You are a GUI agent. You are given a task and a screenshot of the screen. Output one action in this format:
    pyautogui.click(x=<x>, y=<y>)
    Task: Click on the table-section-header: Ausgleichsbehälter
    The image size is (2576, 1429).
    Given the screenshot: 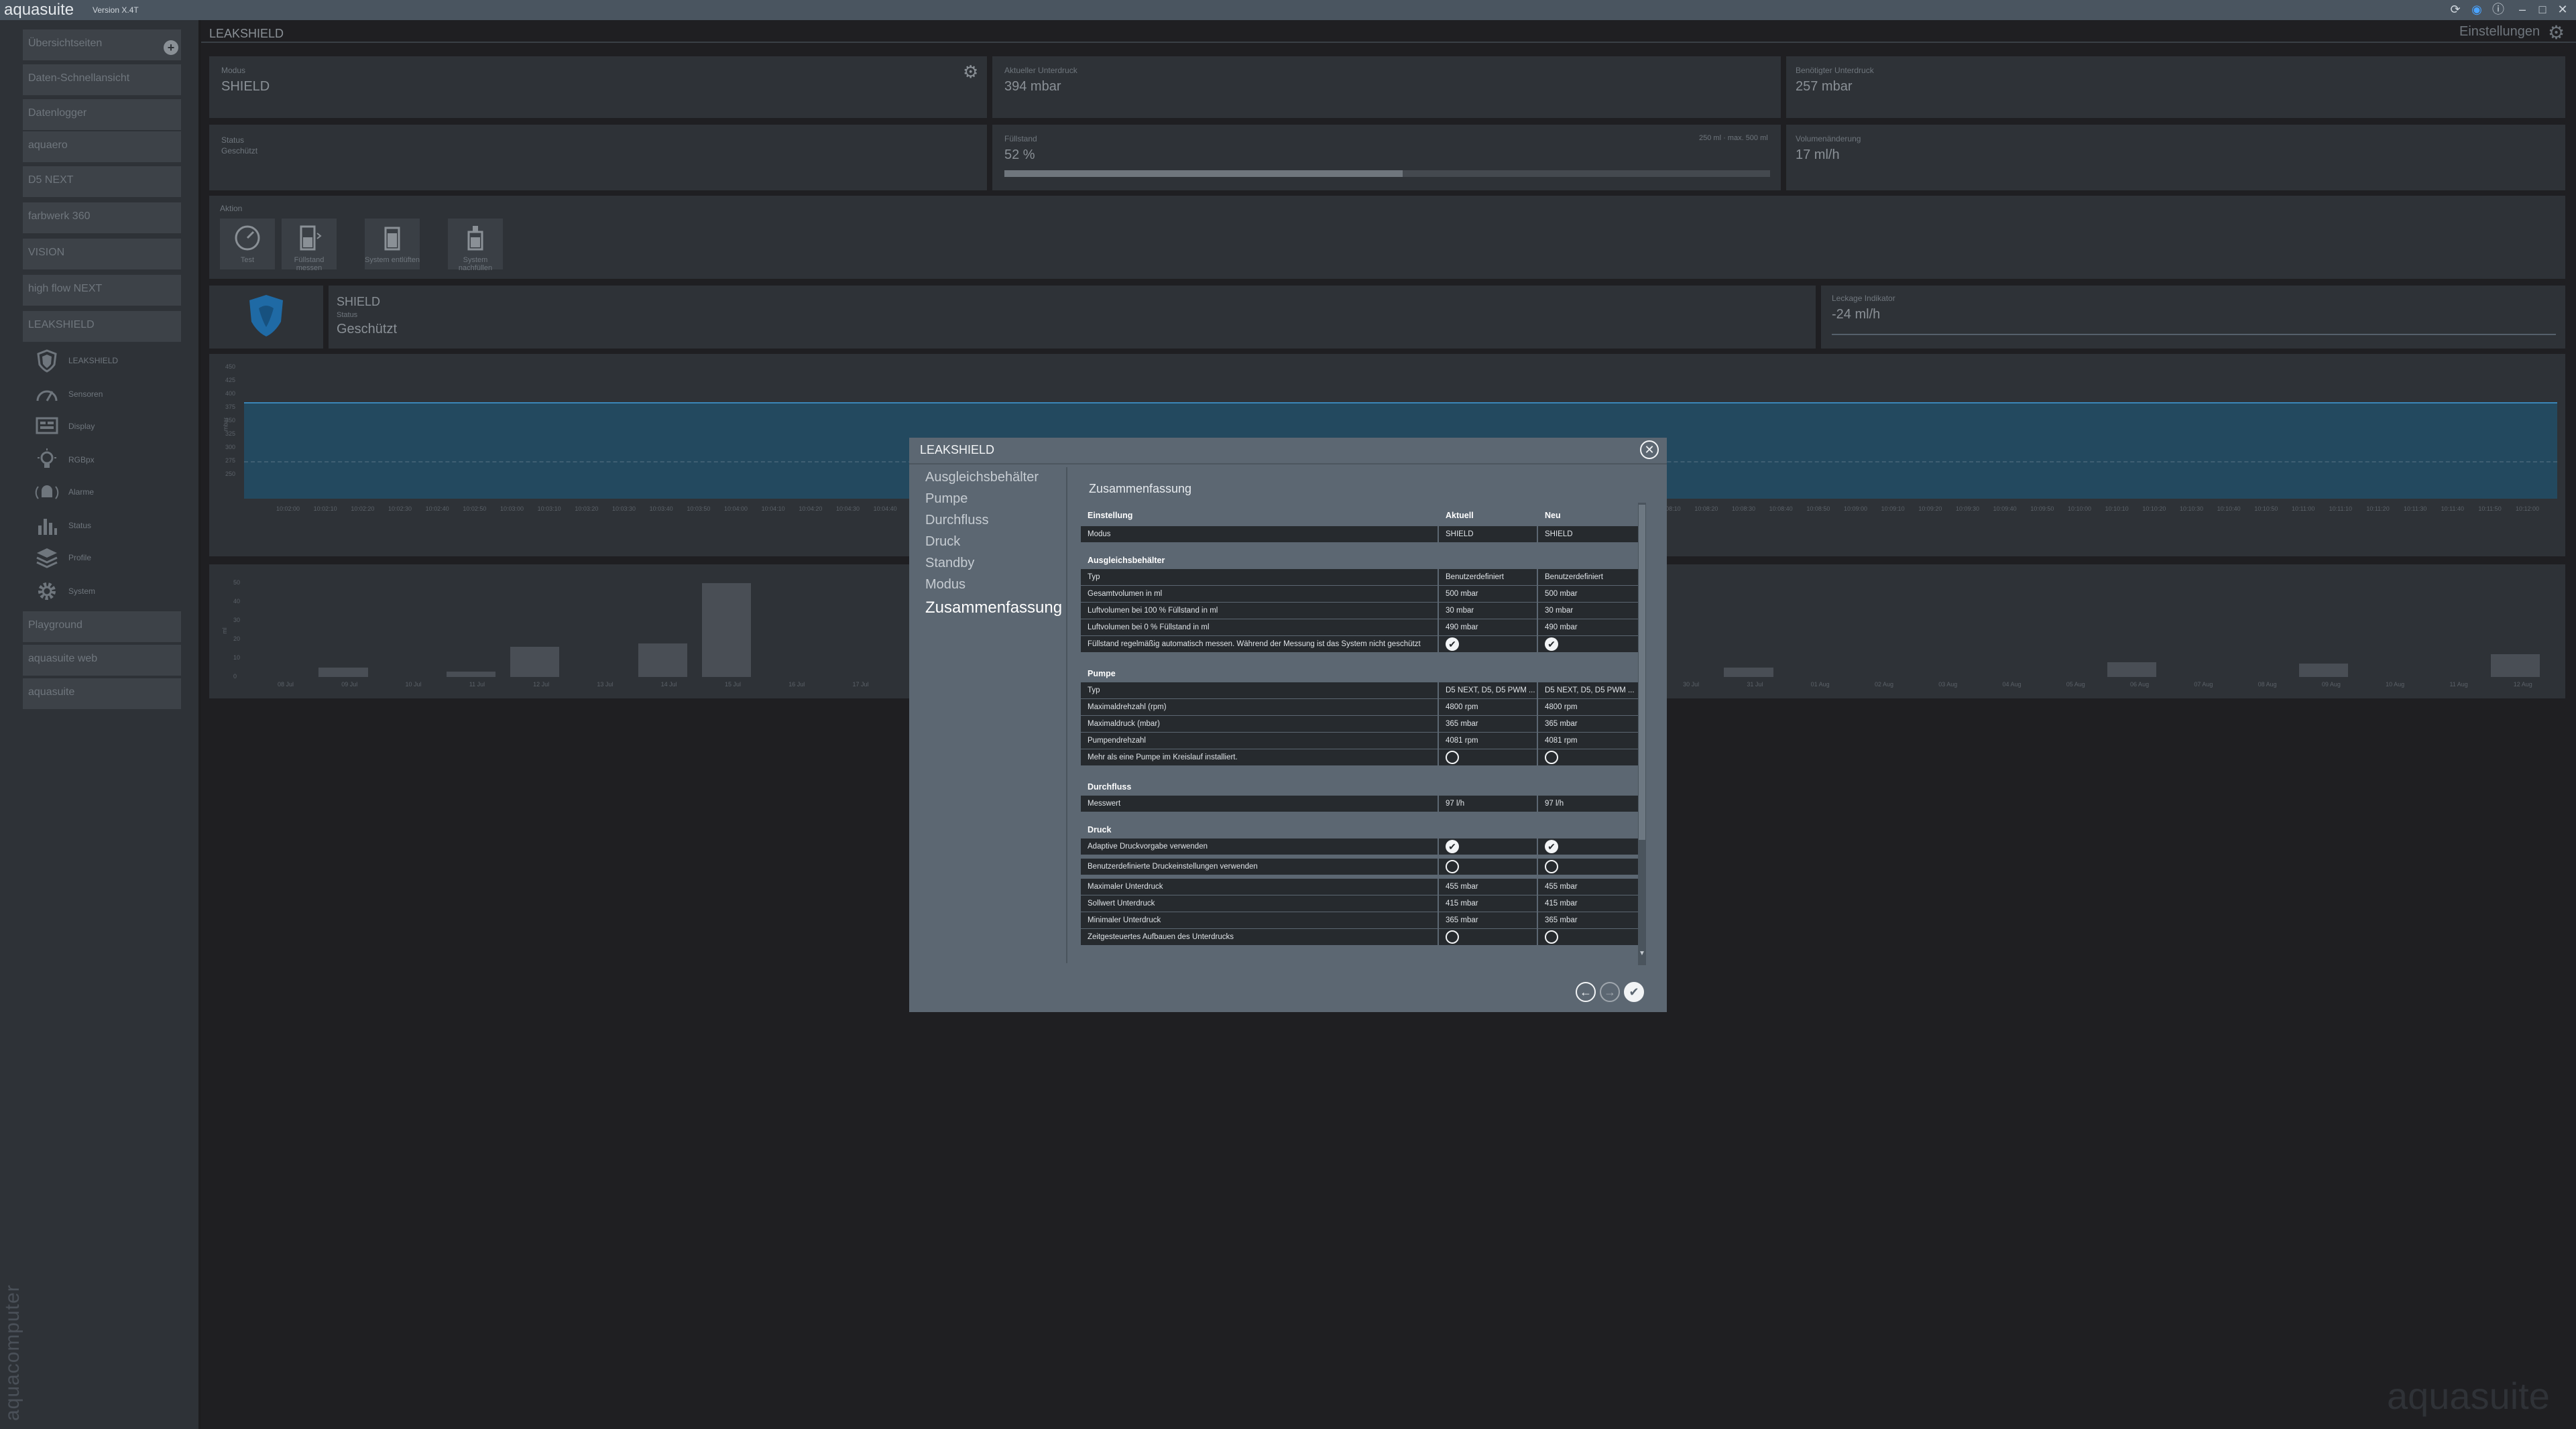 What is the action you would take?
    pyautogui.click(x=1360, y=560)
    